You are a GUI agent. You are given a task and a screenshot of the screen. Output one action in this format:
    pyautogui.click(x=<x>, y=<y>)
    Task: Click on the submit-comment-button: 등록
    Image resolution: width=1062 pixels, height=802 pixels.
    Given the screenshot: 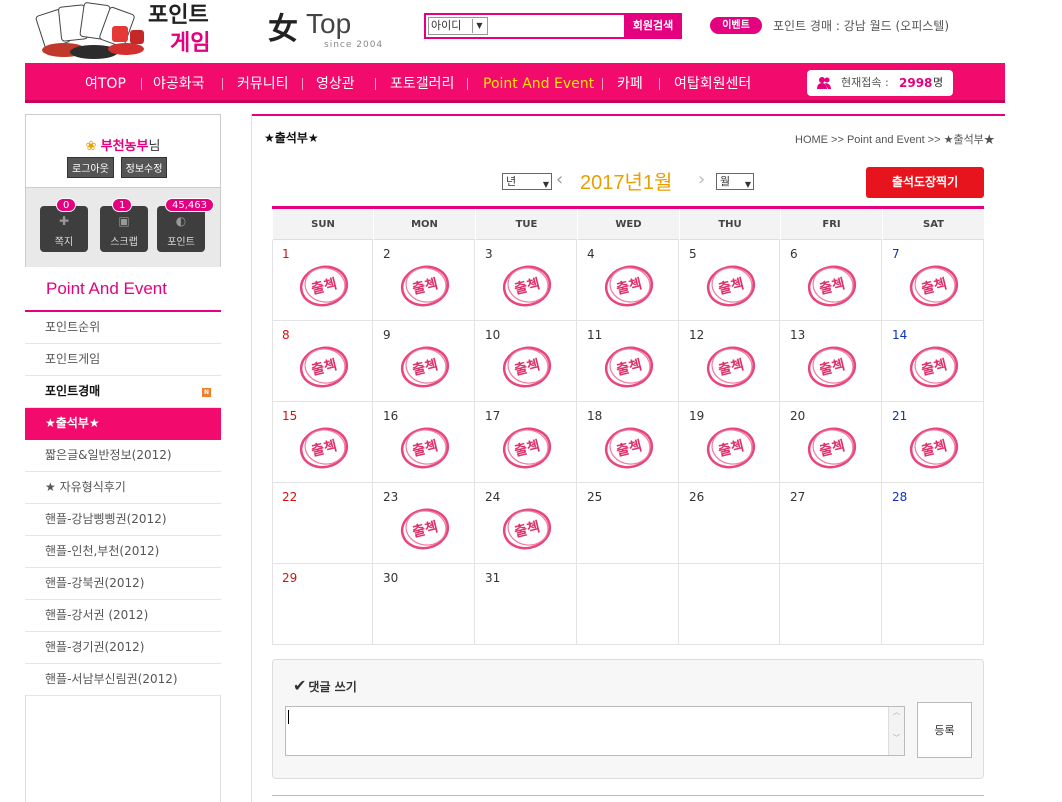 What is the action you would take?
    pyautogui.click(x=944, y=730)
    